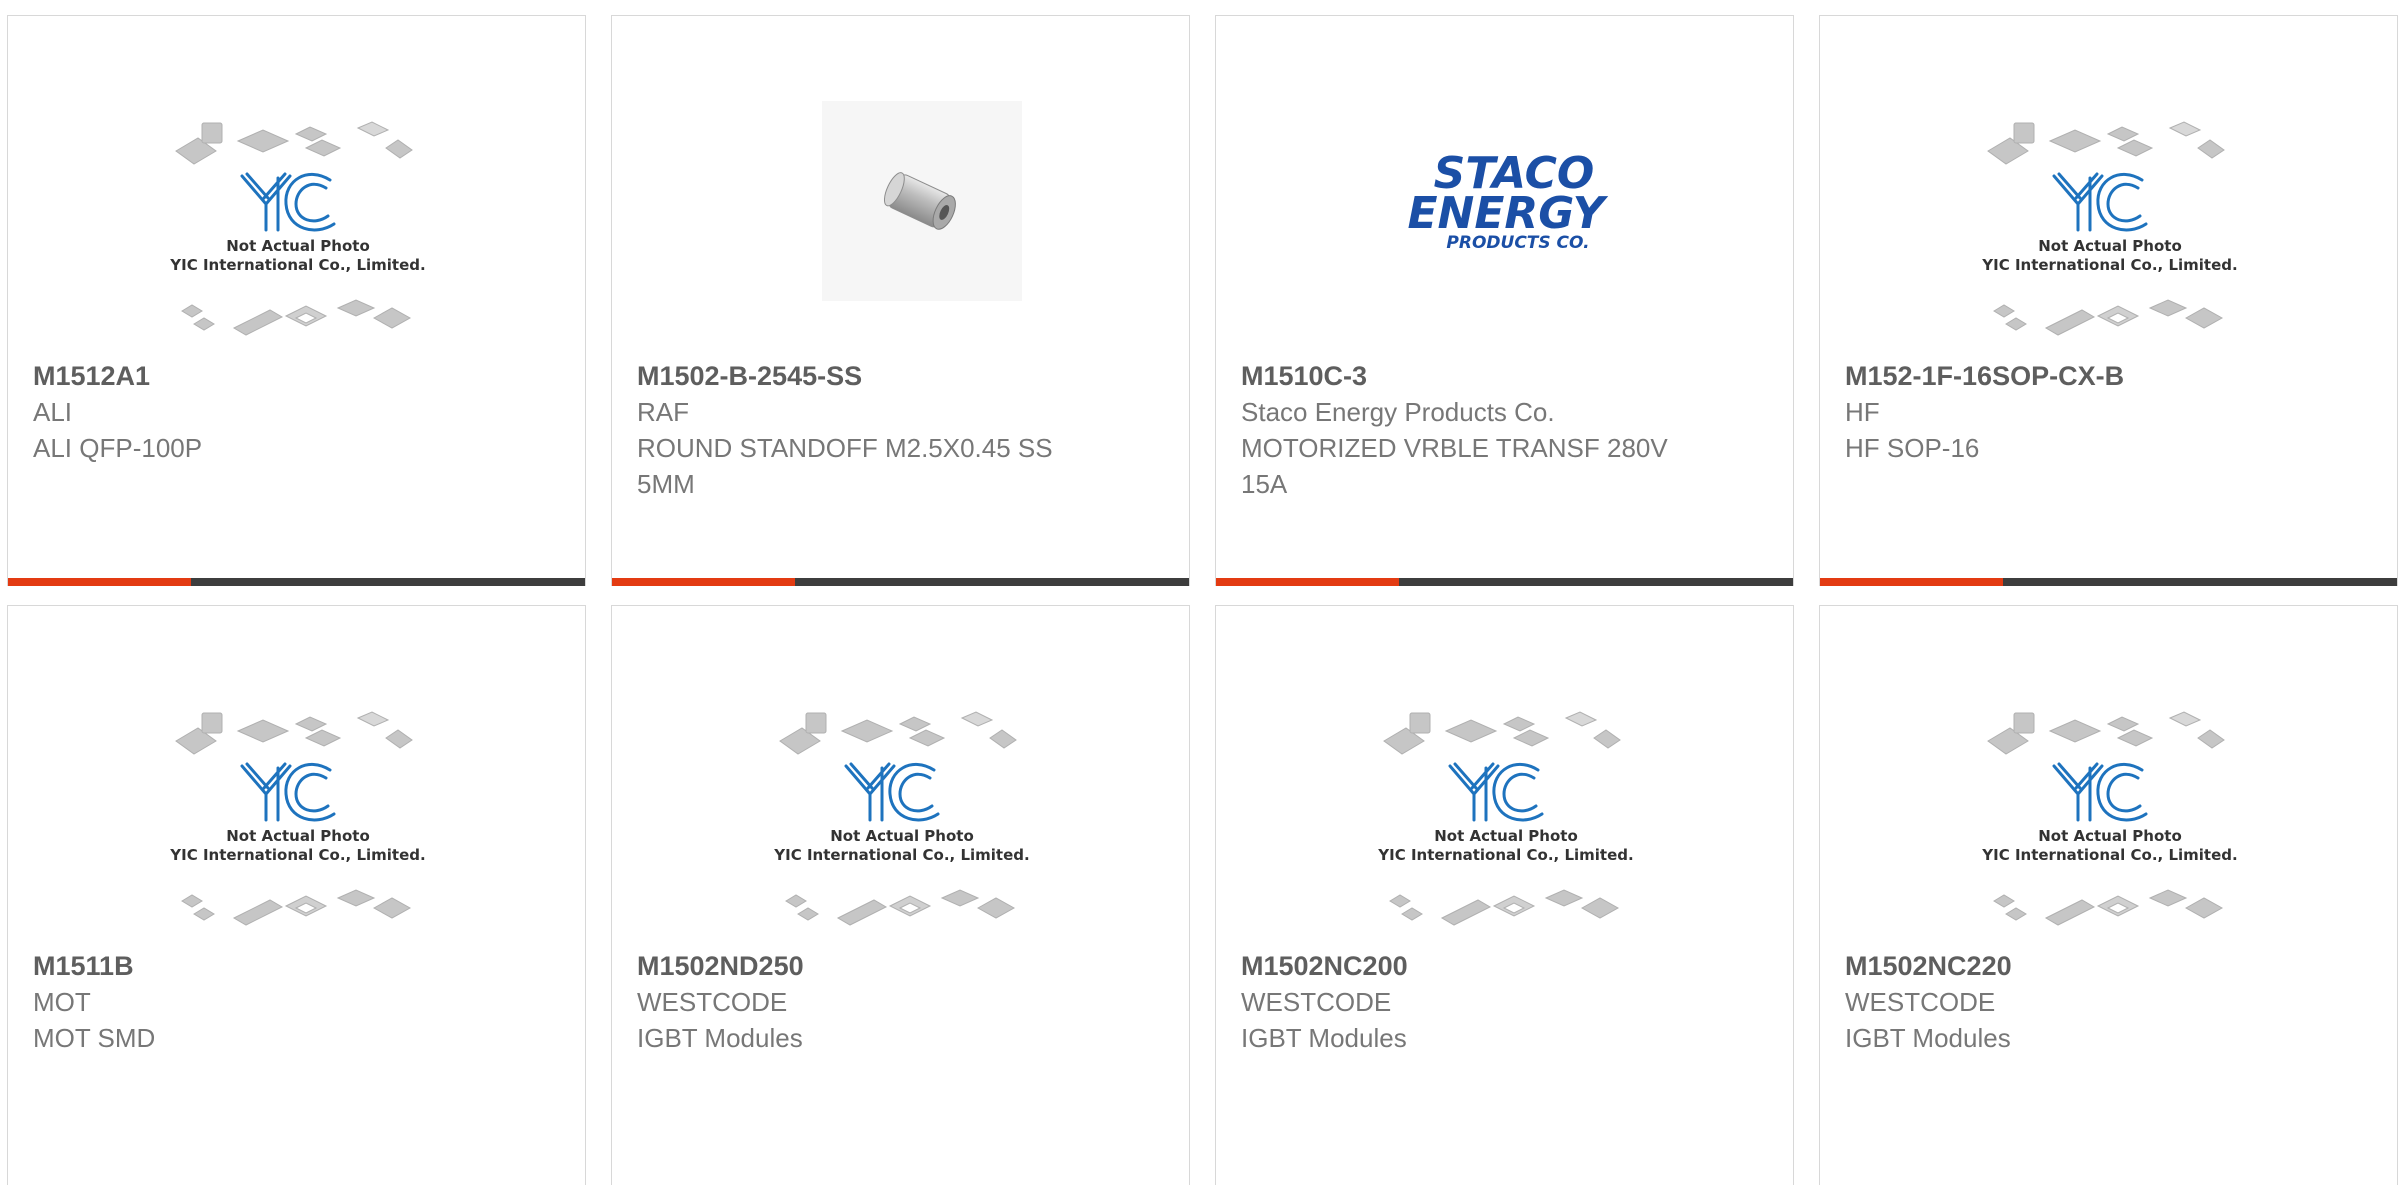 The height and width of the screenshot is (1185, 2400). Describe the element at coordinates (1517, 243) in the screenshot. I see `svg-text: PRODUCTS CO.` at that location.